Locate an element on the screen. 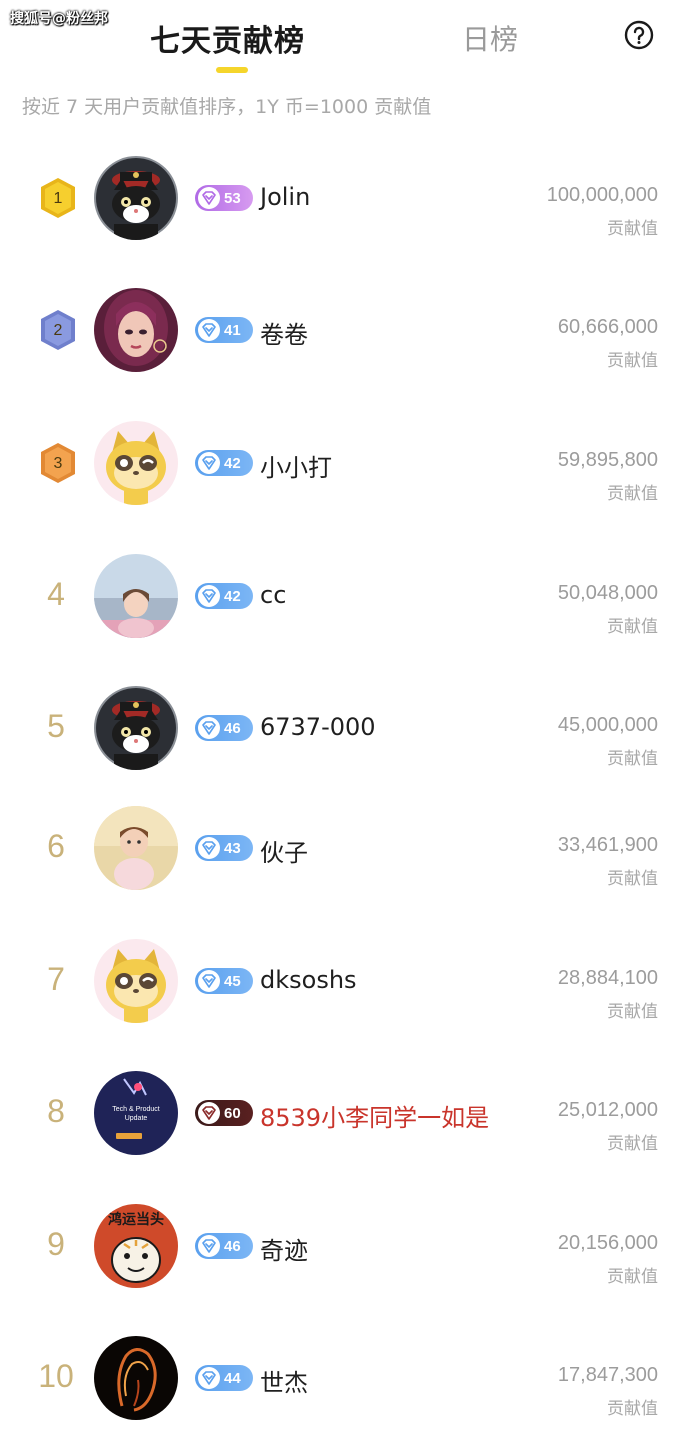 The height and width of the screenshot is (1453, 680). ranking-row: 6 43 伙子 33,461,900 贡献值 is located at coordinates (340, 848).